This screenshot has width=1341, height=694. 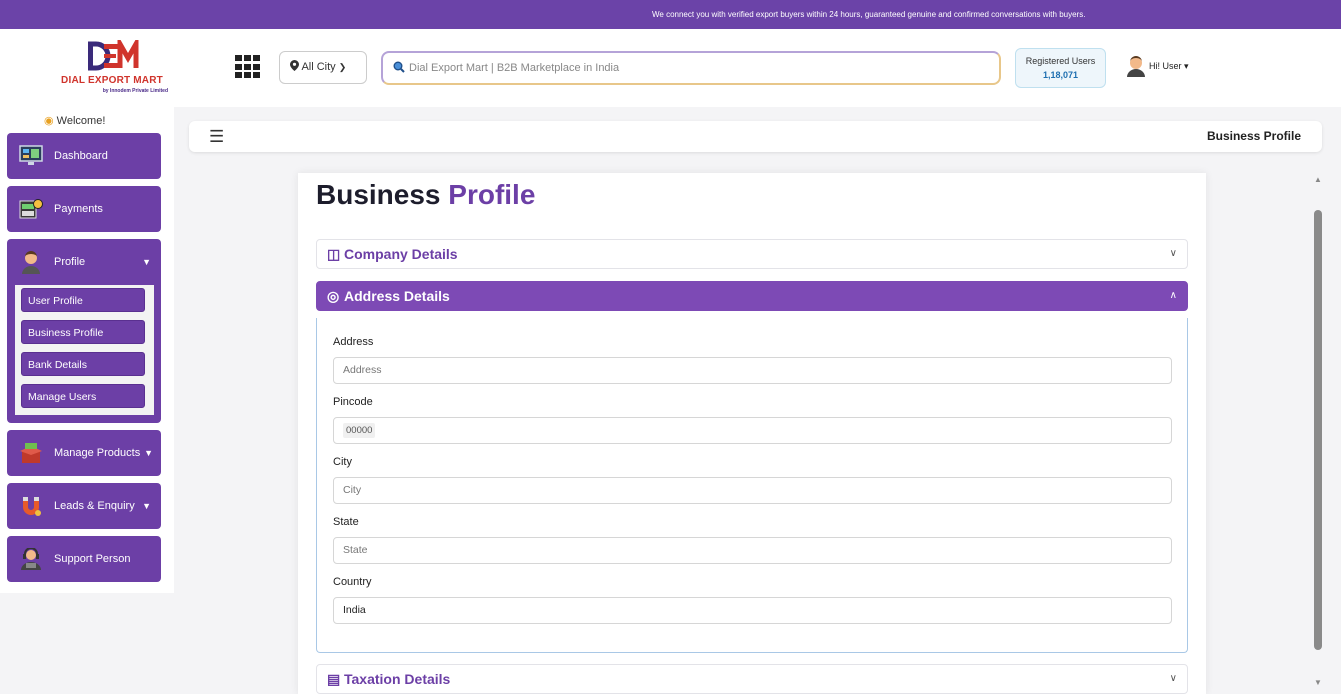 What do you see at coordinates (83, 396) in the screenshot?
I see `submenu-item-manage-users: Manage Users` at bounding box center [83, 396].